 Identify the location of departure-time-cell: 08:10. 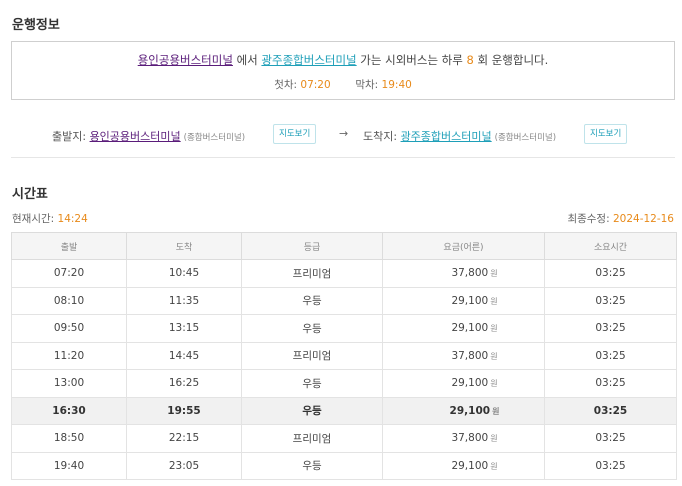
(69, 300).